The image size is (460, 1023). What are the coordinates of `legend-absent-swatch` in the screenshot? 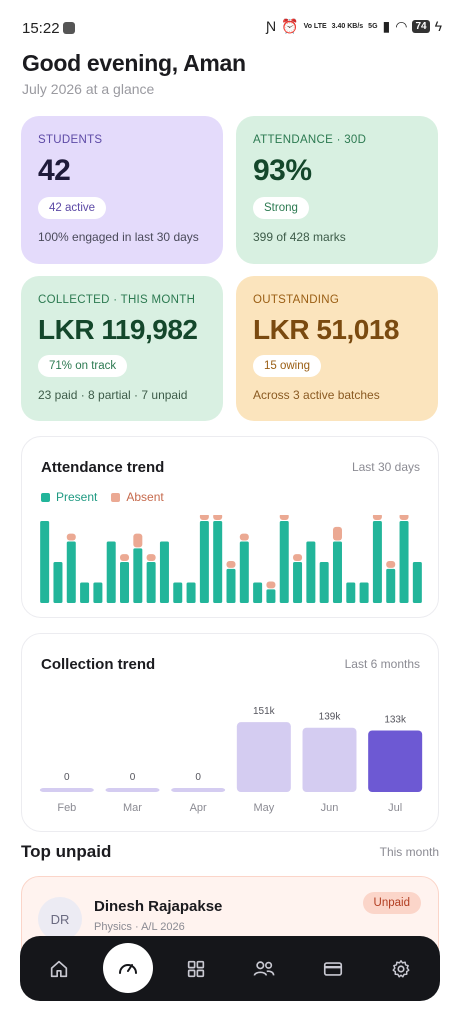 It's located at (116, 497).